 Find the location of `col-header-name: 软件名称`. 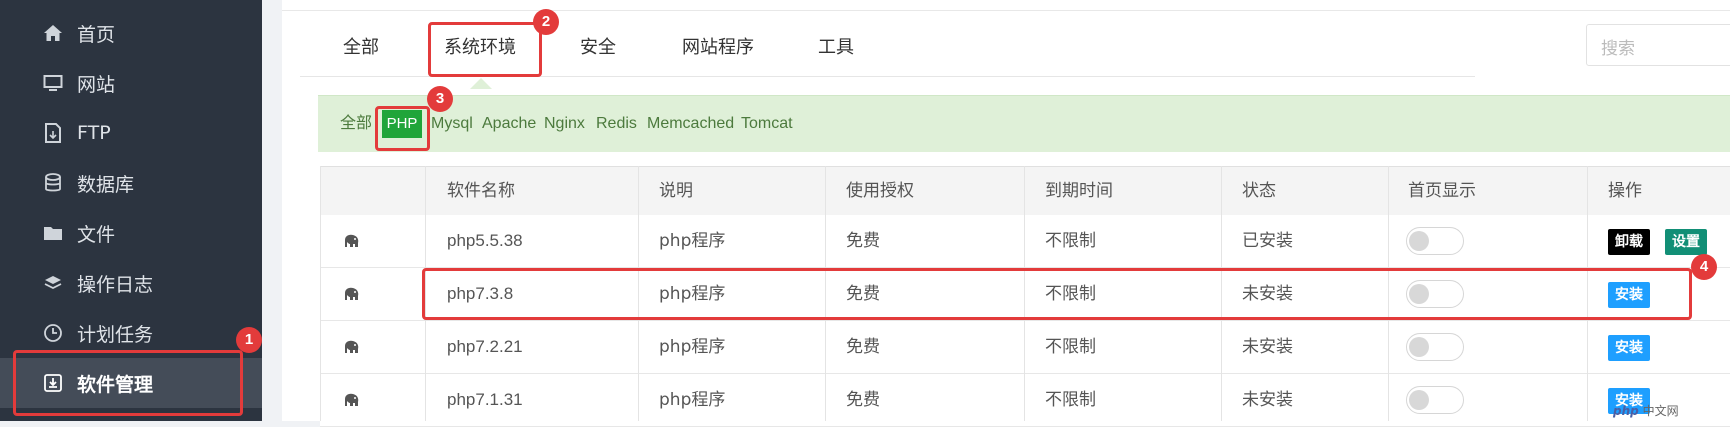

col-header-name: 软件名称 is located at coordinates (481, 191).